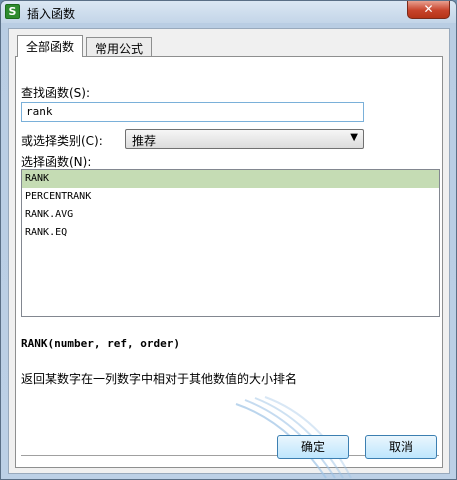  Describe the element at coordinates (56, 93) in the screenshot. I see `search-label: 查找函数(S):` at that location.